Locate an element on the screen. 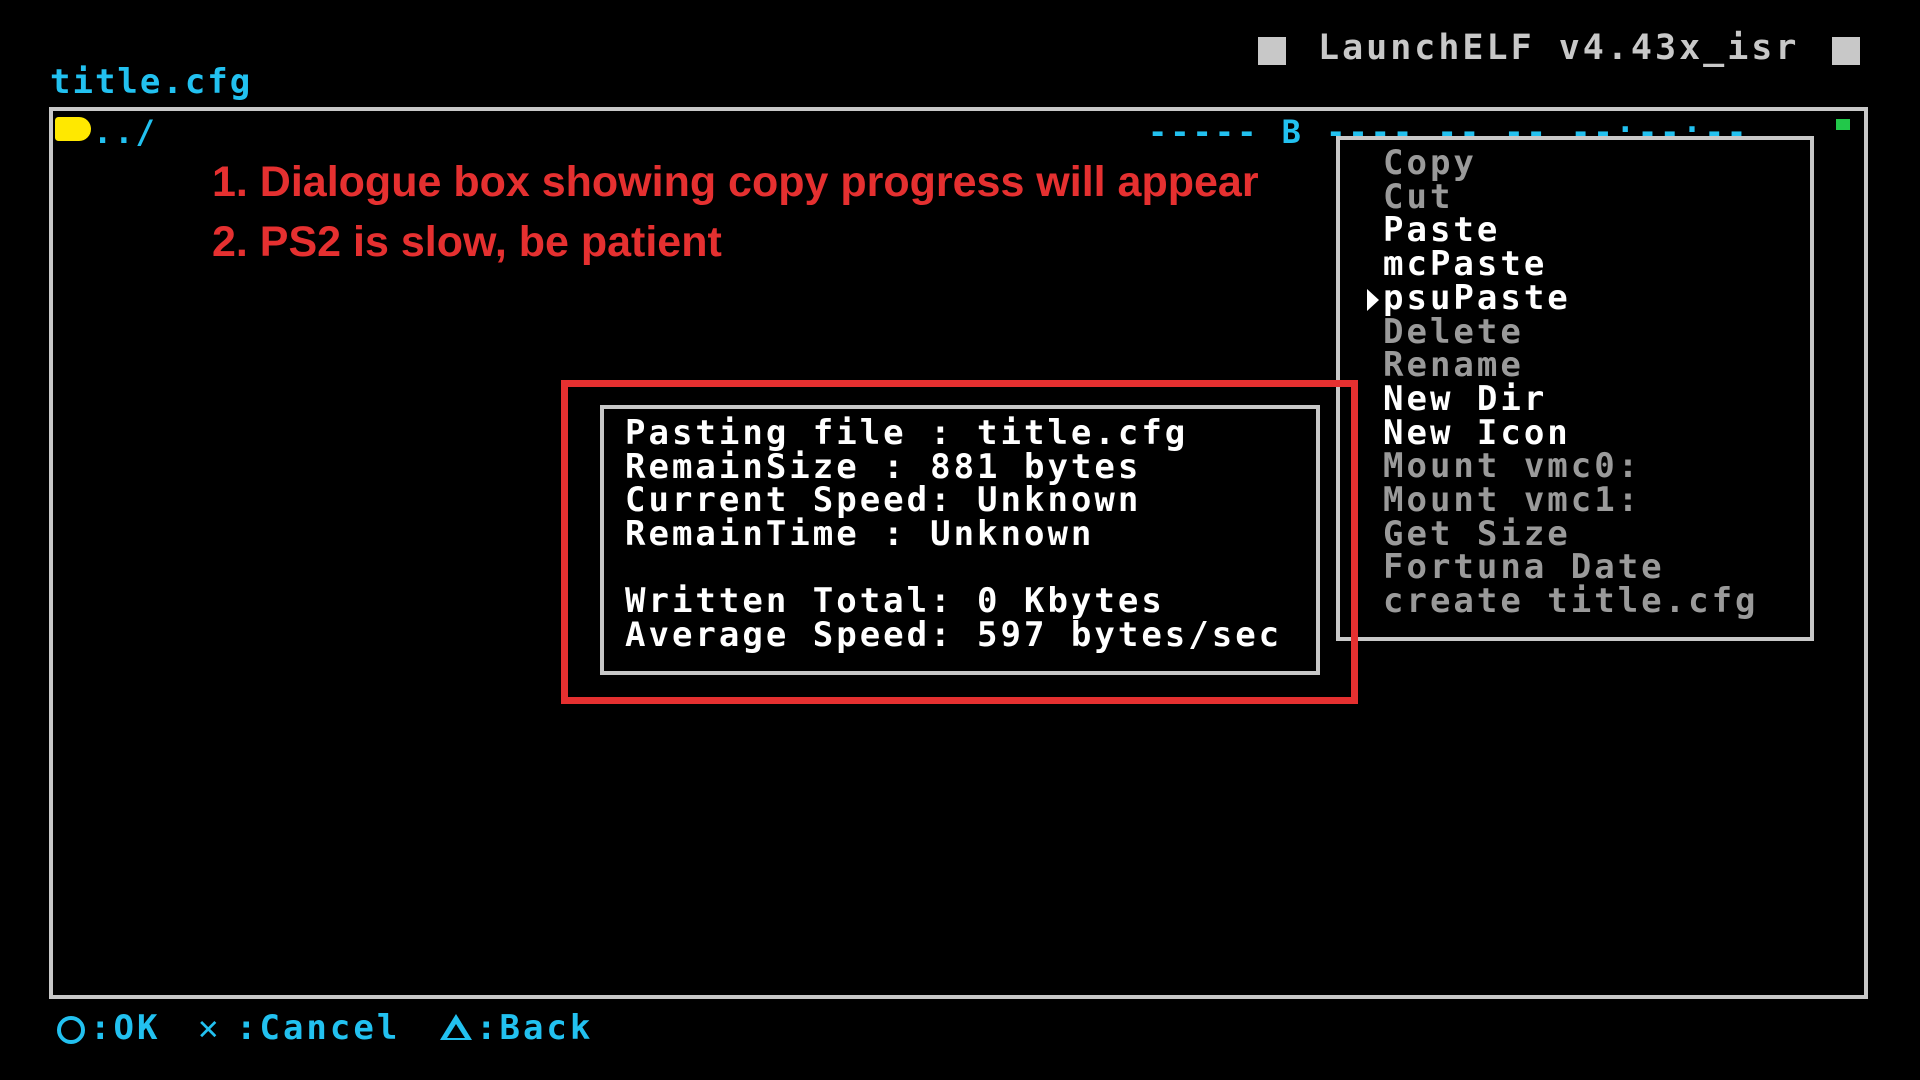 The width and height of the screenshot is (1920, 1080). menu-item-cut: Cut is located at coordinates (1571, 197).